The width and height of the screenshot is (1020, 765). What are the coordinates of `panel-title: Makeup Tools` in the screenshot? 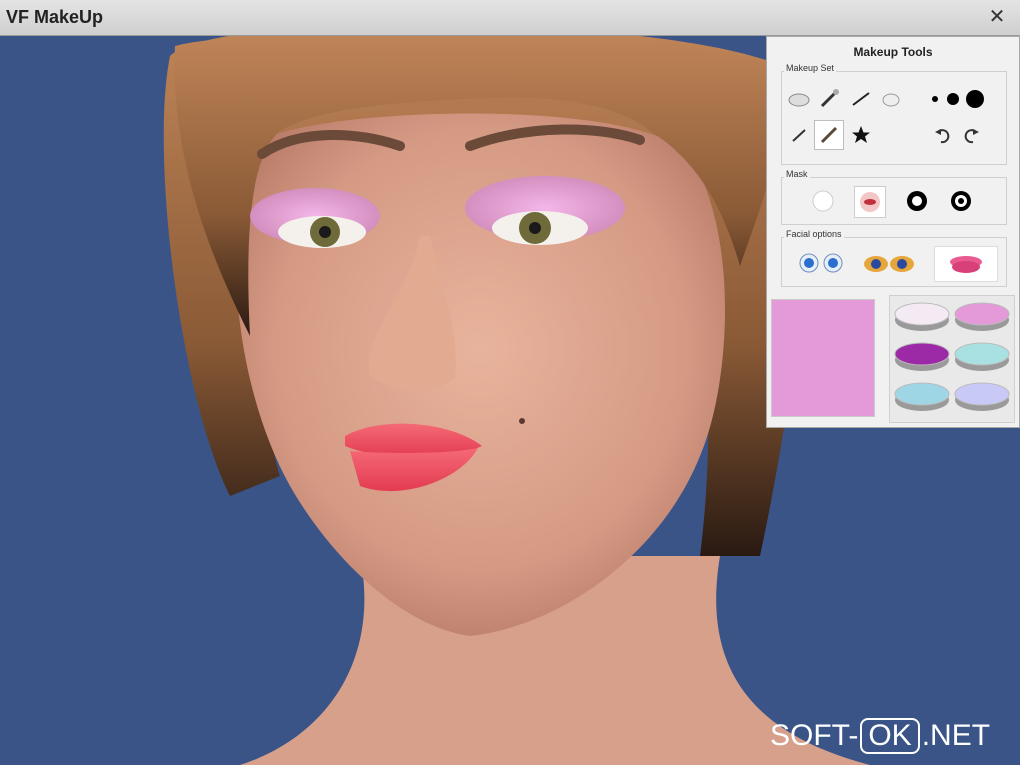 It's located at (893, 52).